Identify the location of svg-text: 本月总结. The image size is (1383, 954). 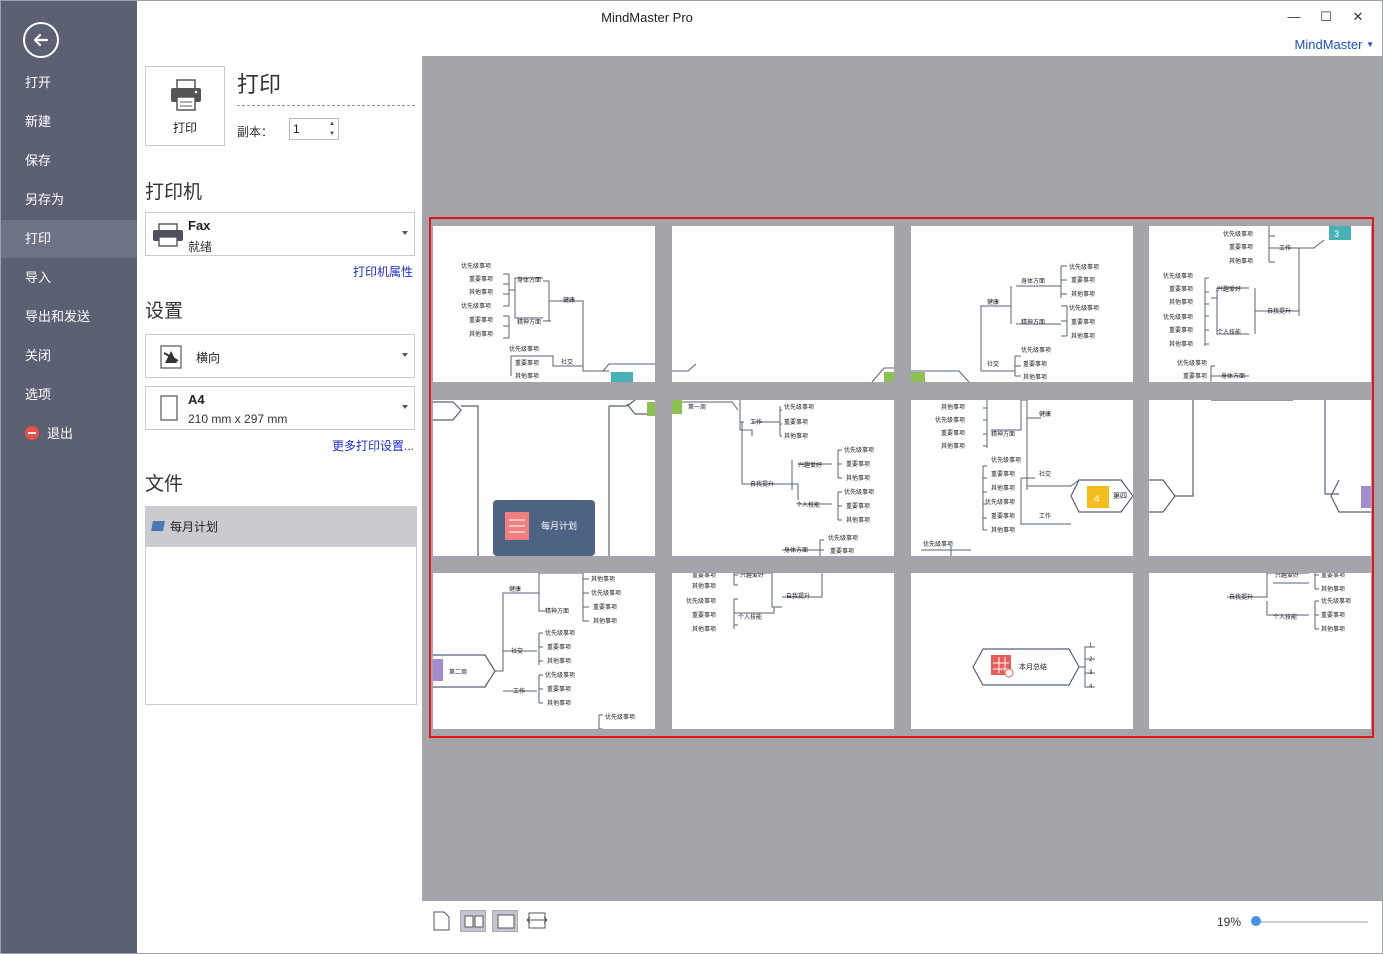
(1033, 666).